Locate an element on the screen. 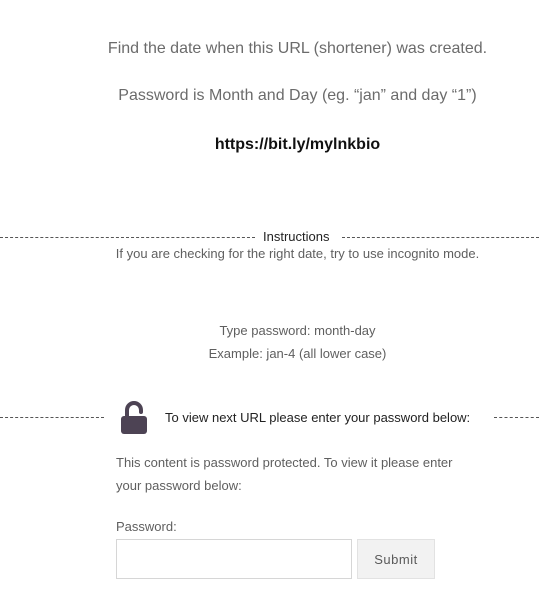 The image size is (539, 603). instructions-heading: Instructions is located at coordinates (296, 236).